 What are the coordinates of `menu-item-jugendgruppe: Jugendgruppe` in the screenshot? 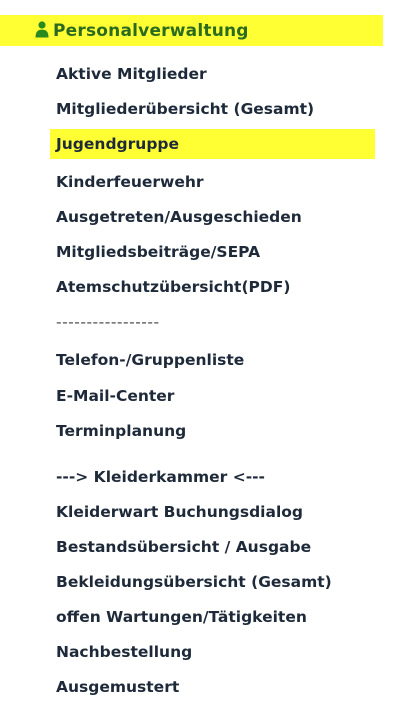 It's located at (212, 144).